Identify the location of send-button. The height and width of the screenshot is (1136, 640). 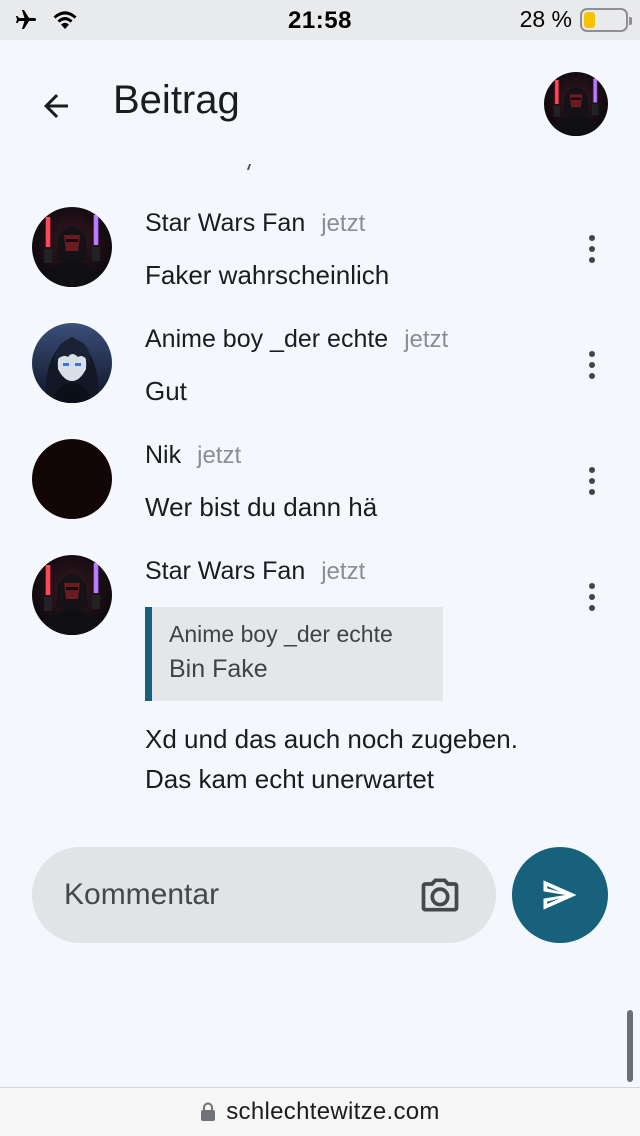
(560, 895).